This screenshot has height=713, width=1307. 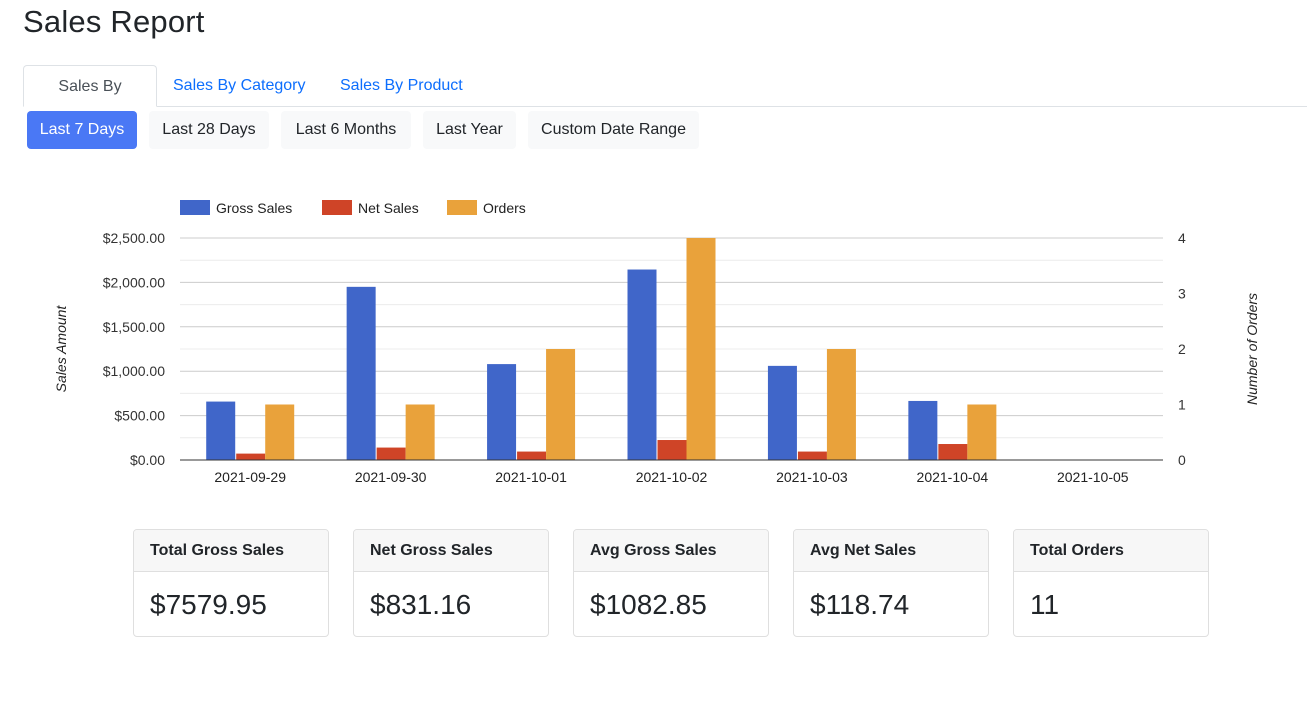 What do you see at coordinates (953, 477) in the screenshot?
I see `x-tick-label: 2021-10-04` at bounding box center [953, 477].